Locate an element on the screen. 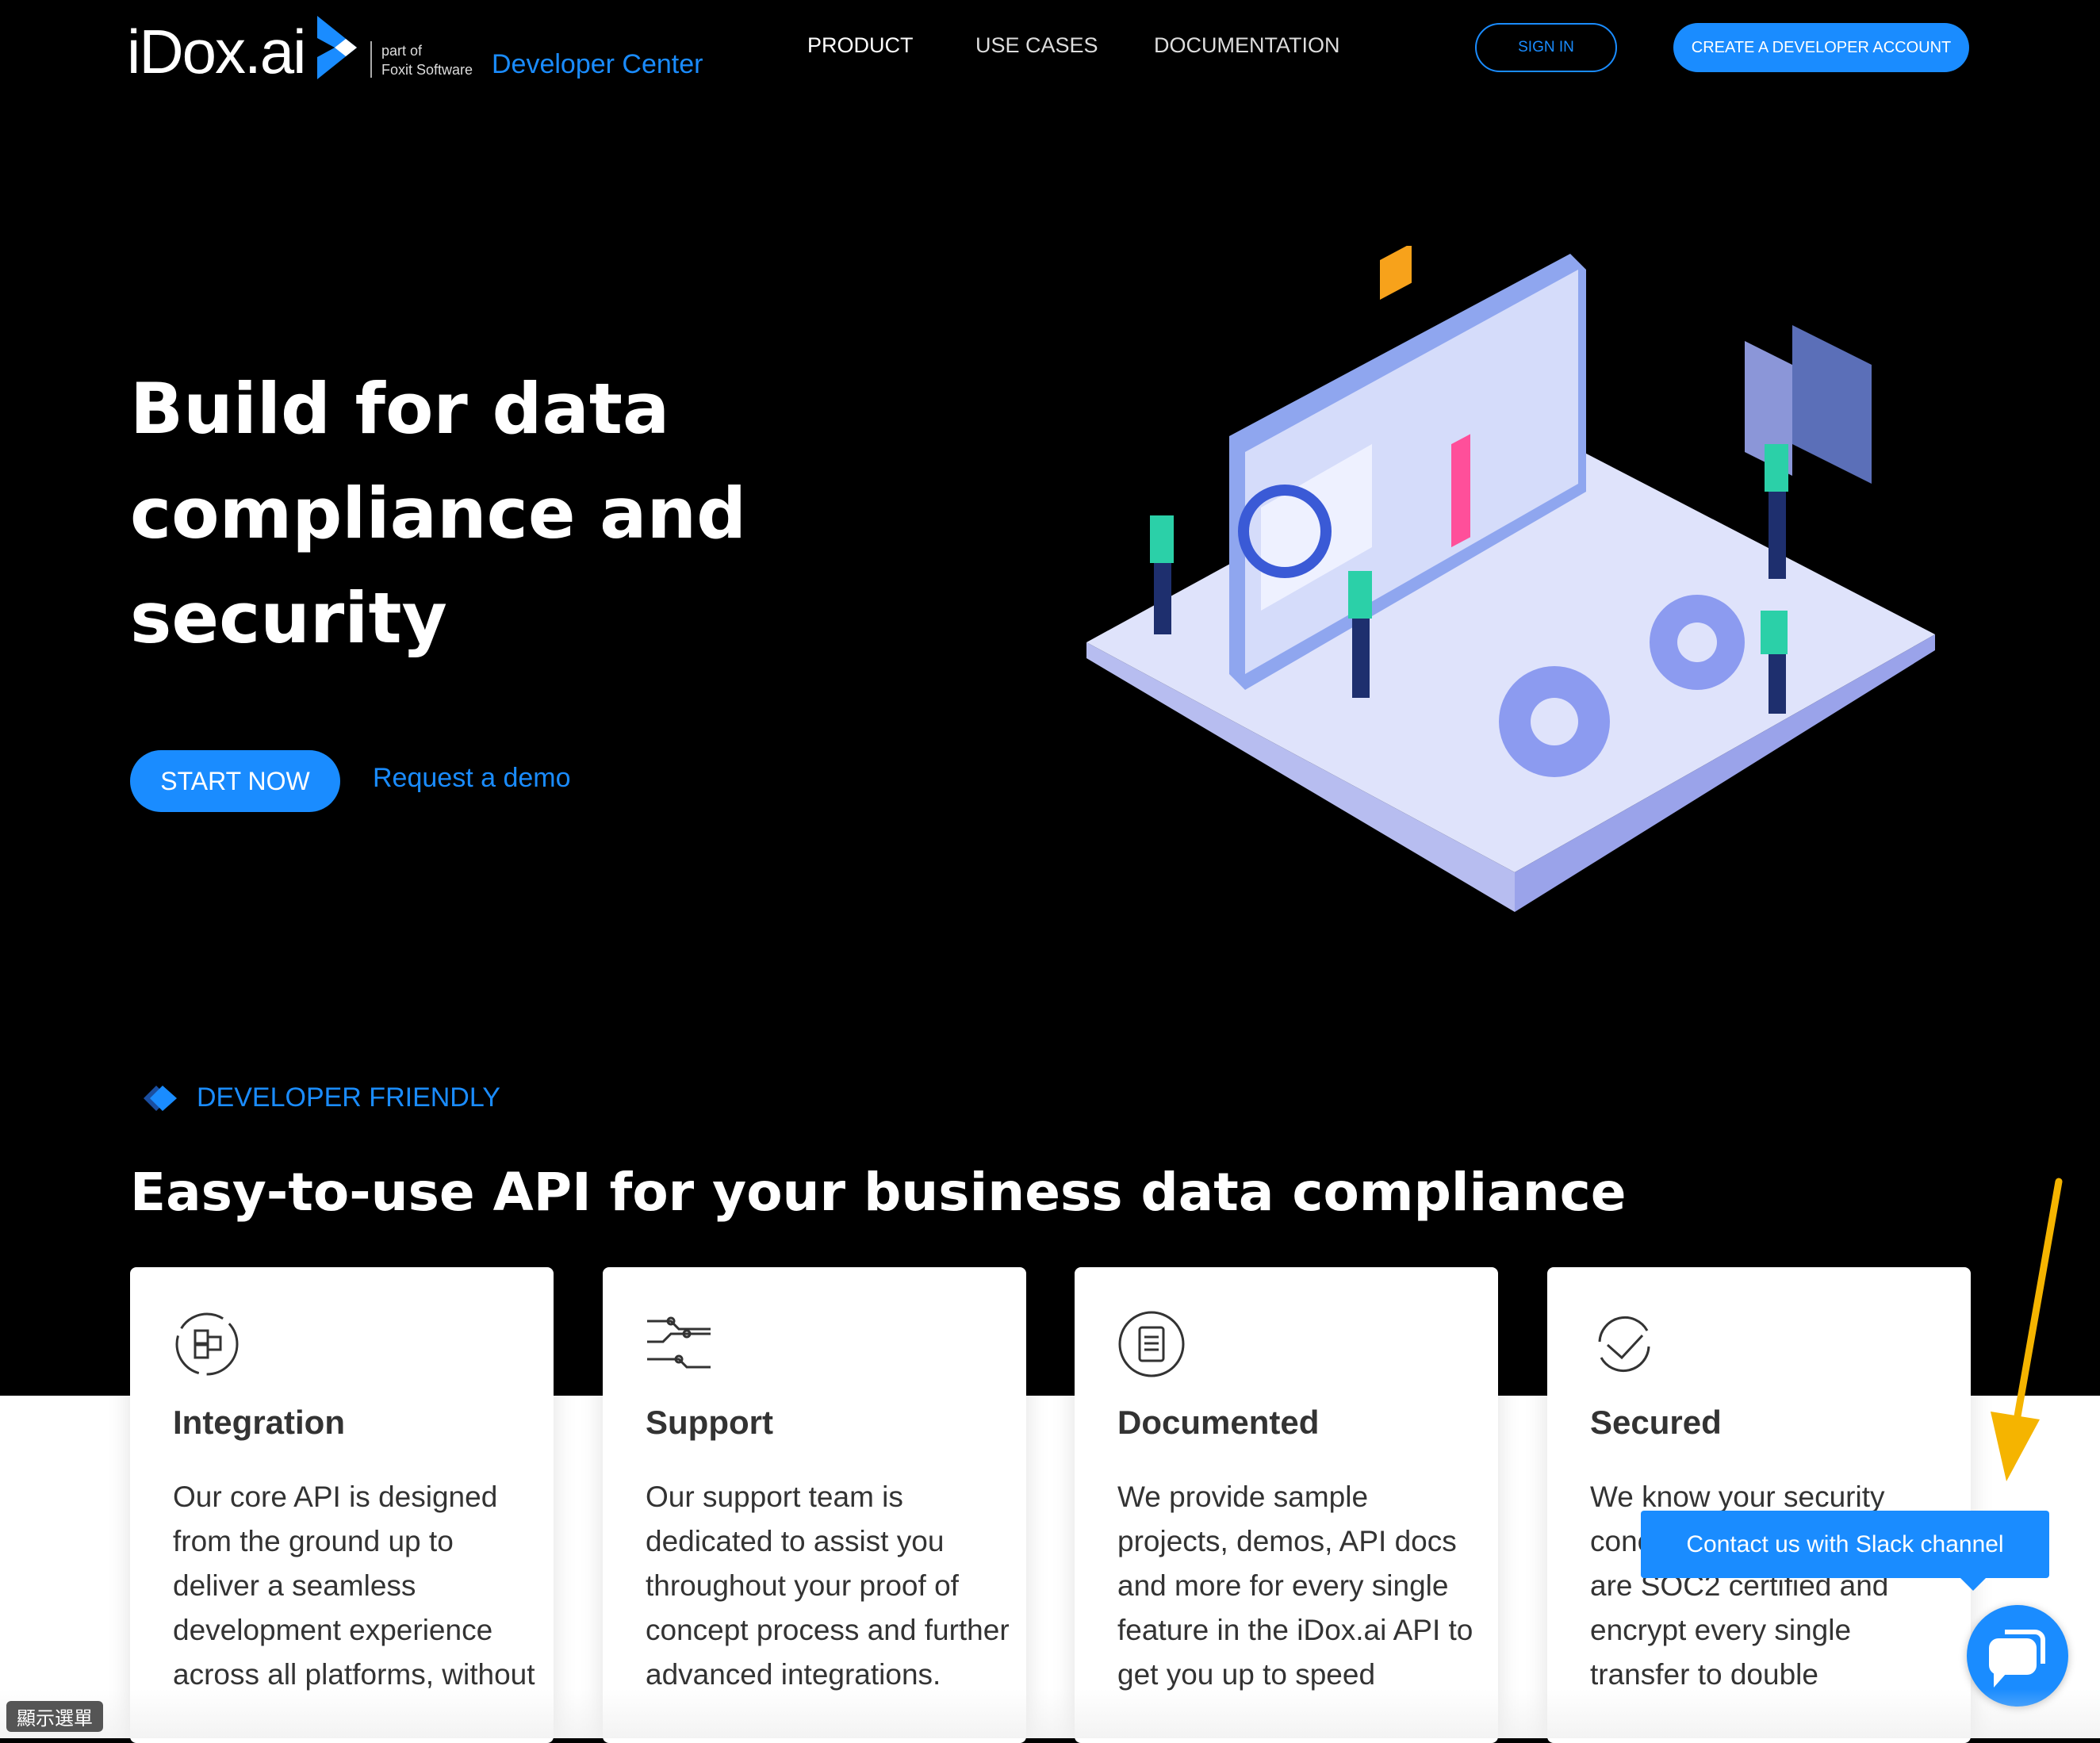 This screenshot has height=1743, width=2100. hero-title: Build for data compliance and security is located at coordinates (526, 514).